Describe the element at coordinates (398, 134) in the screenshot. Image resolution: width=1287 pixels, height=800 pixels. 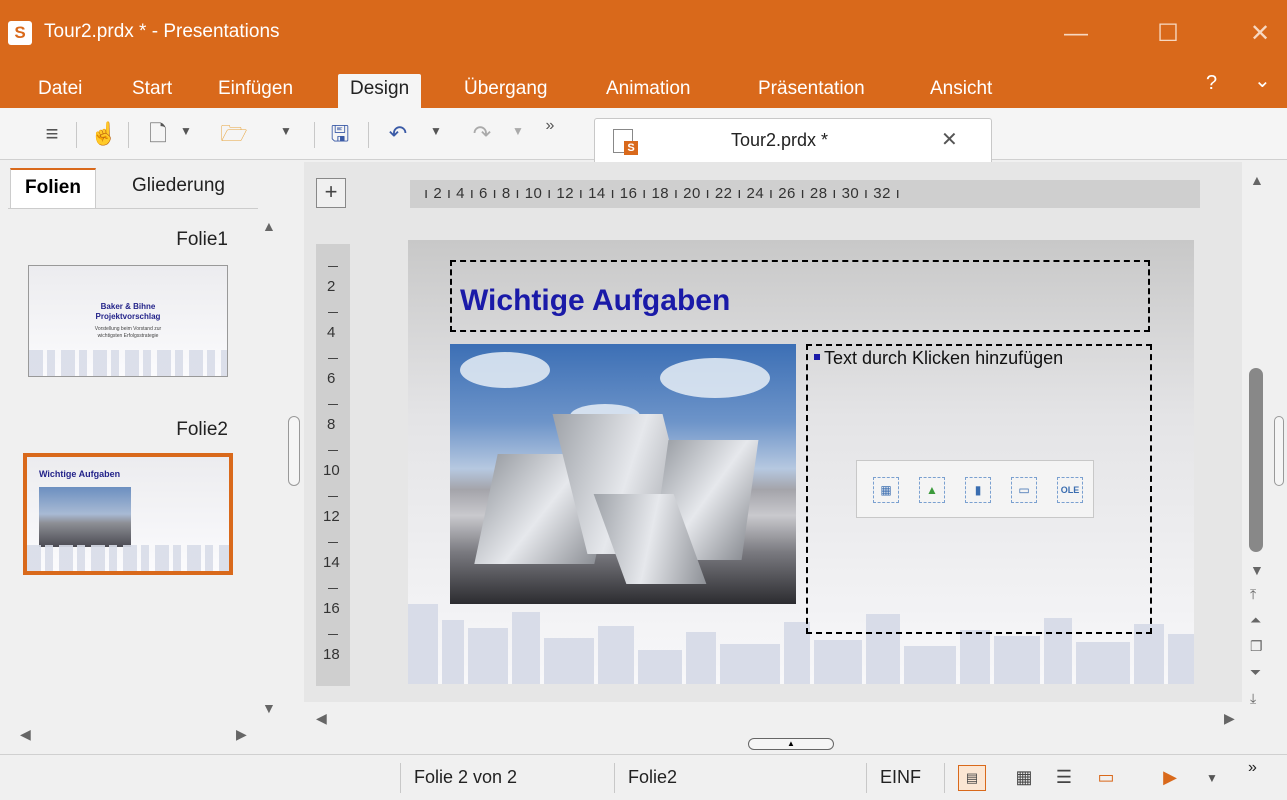
I see `undo-icon: ↶` at that location.